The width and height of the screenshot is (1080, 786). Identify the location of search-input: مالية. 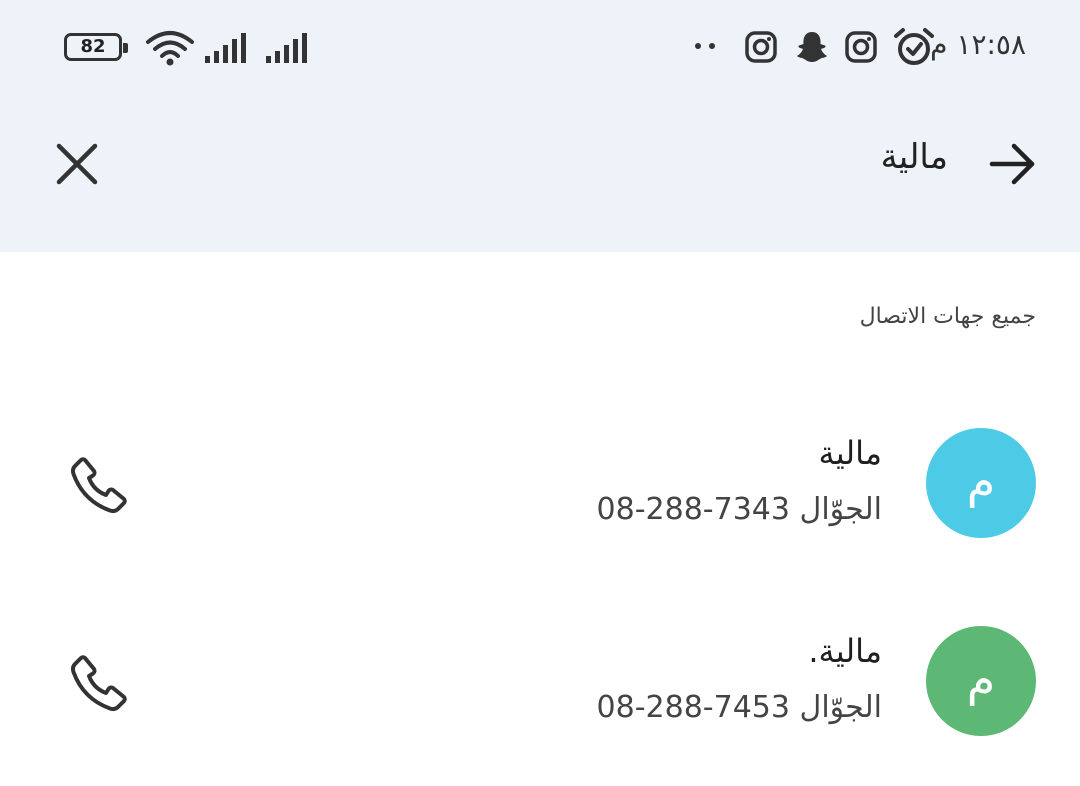
(914, 157).